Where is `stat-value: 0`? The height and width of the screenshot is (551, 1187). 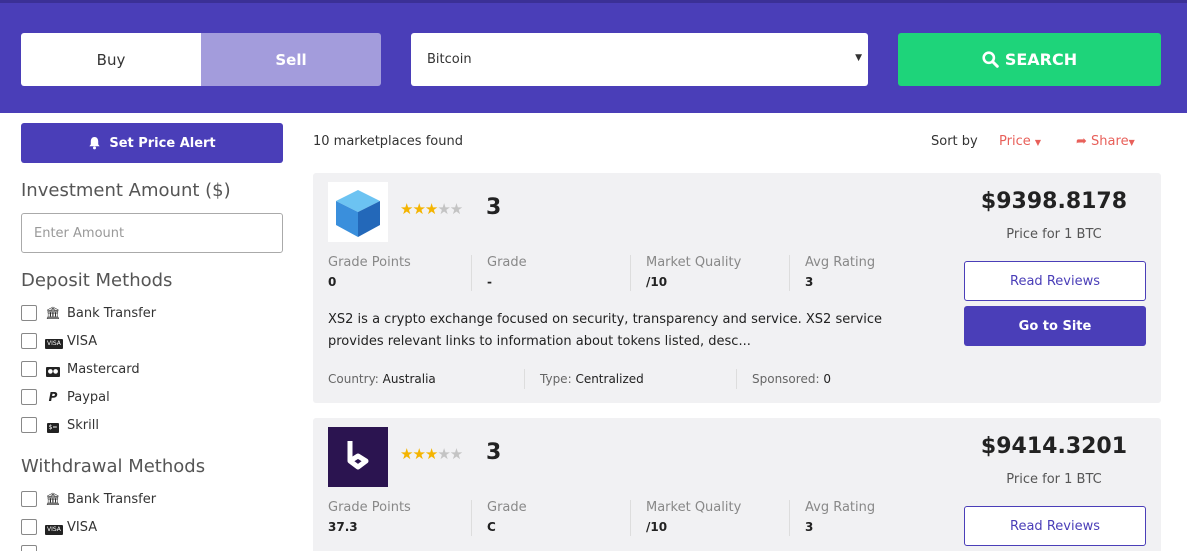 stat-value: 0 is located at coordinates (332, 282).